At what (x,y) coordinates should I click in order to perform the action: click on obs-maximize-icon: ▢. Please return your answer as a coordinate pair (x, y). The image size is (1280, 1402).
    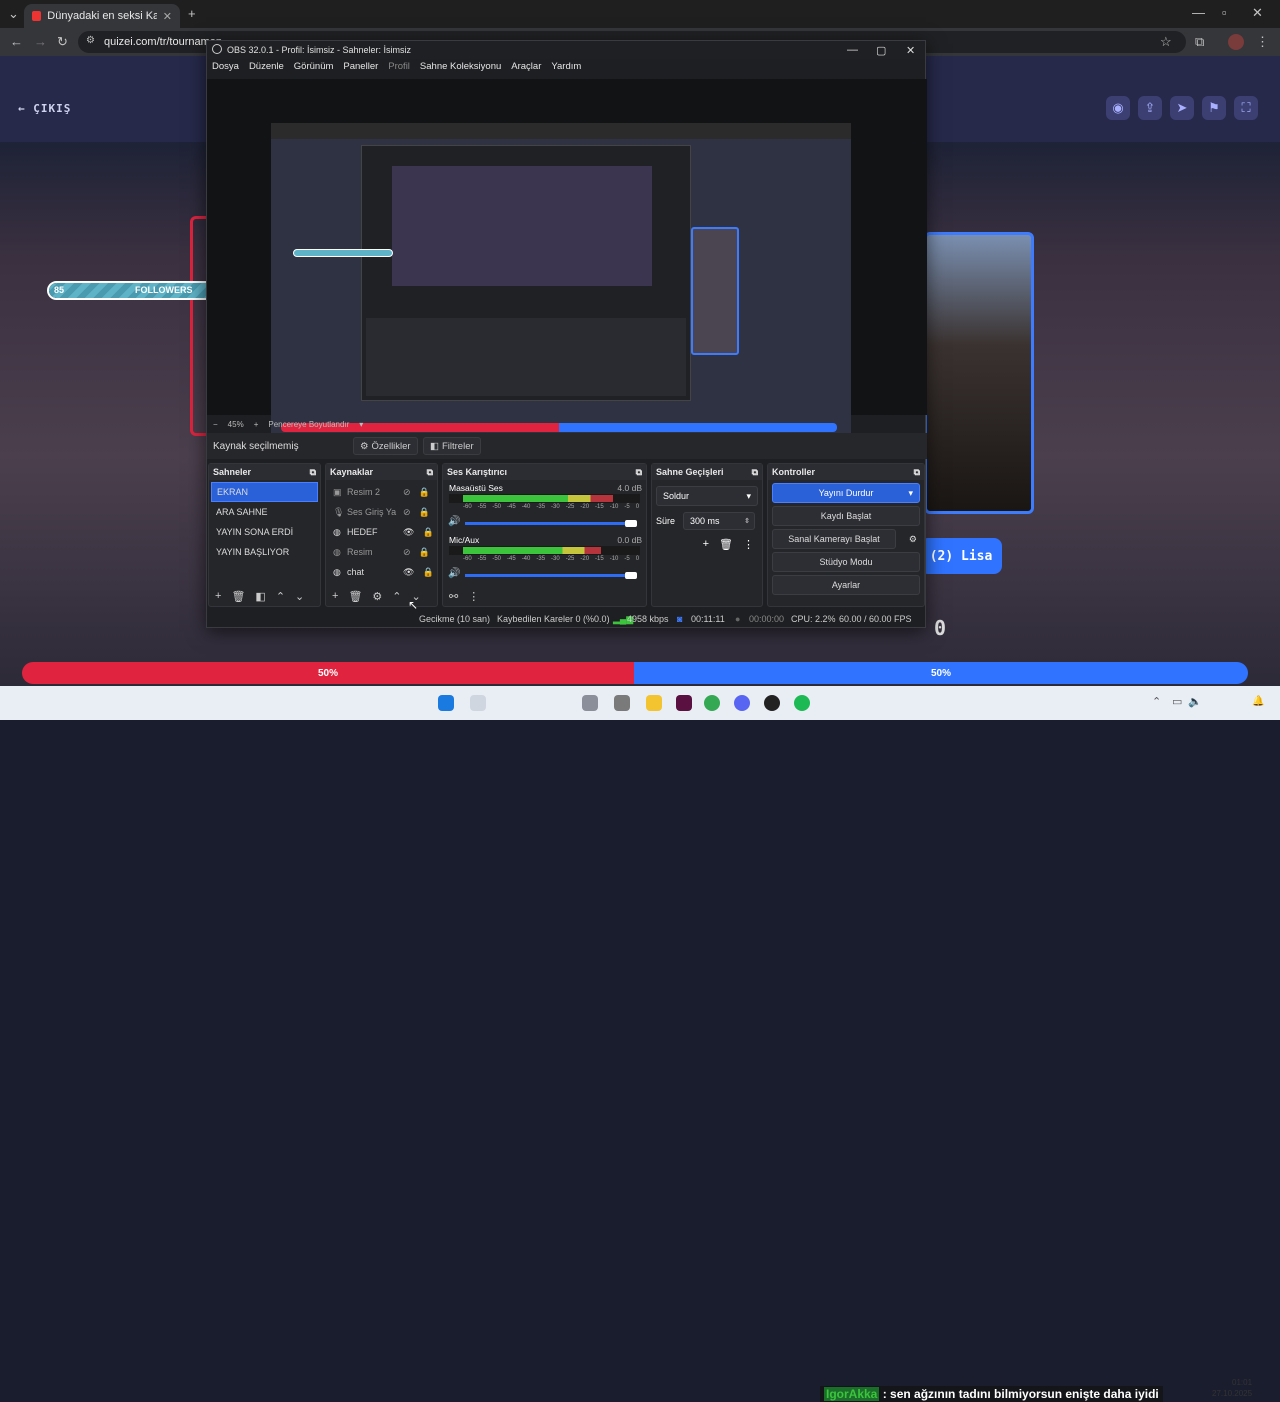
    Looking at the image, I should click on (881, 50).